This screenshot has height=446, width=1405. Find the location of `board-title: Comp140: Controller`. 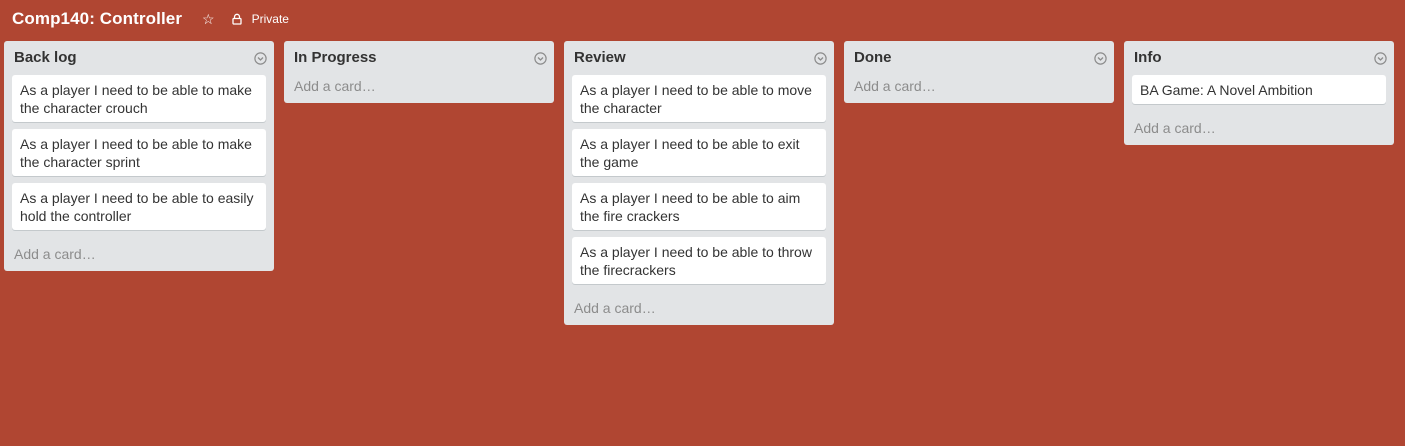

board-title: Comp140: Controller is located at coordinates (97, 19).